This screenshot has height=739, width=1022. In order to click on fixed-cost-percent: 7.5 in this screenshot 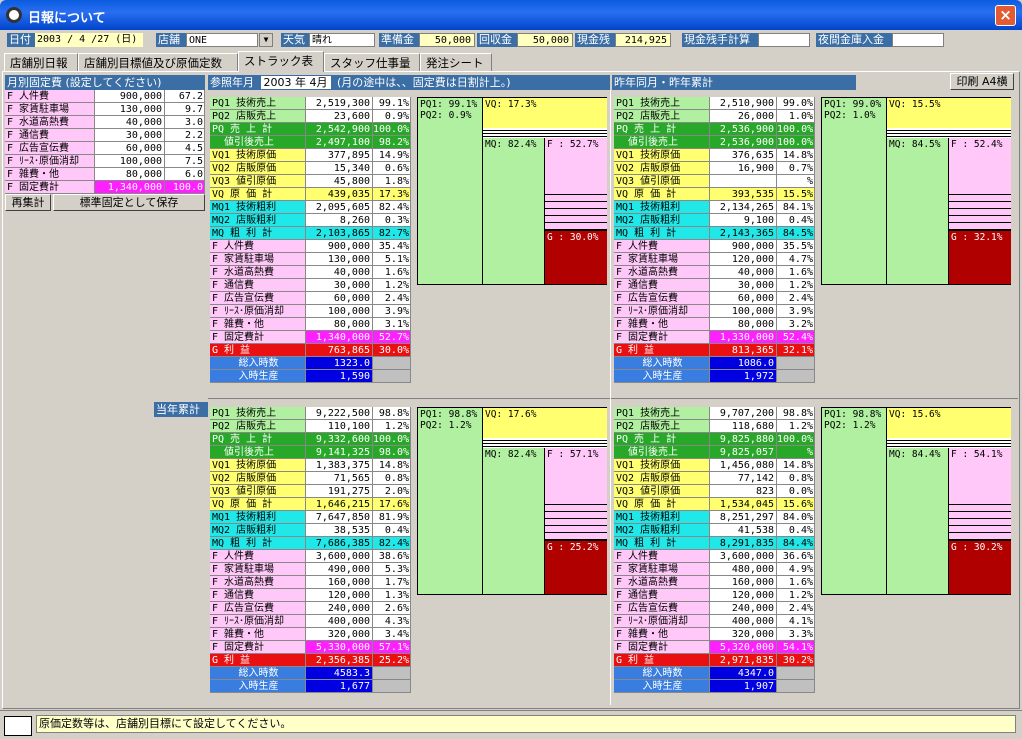, I will do `click(185, 161)`.